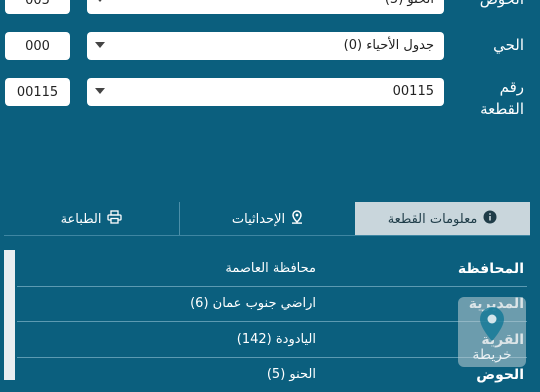  Describe the element at coordinates (492, 326) in the screenshot. I see `map-pin-icon` at that location.